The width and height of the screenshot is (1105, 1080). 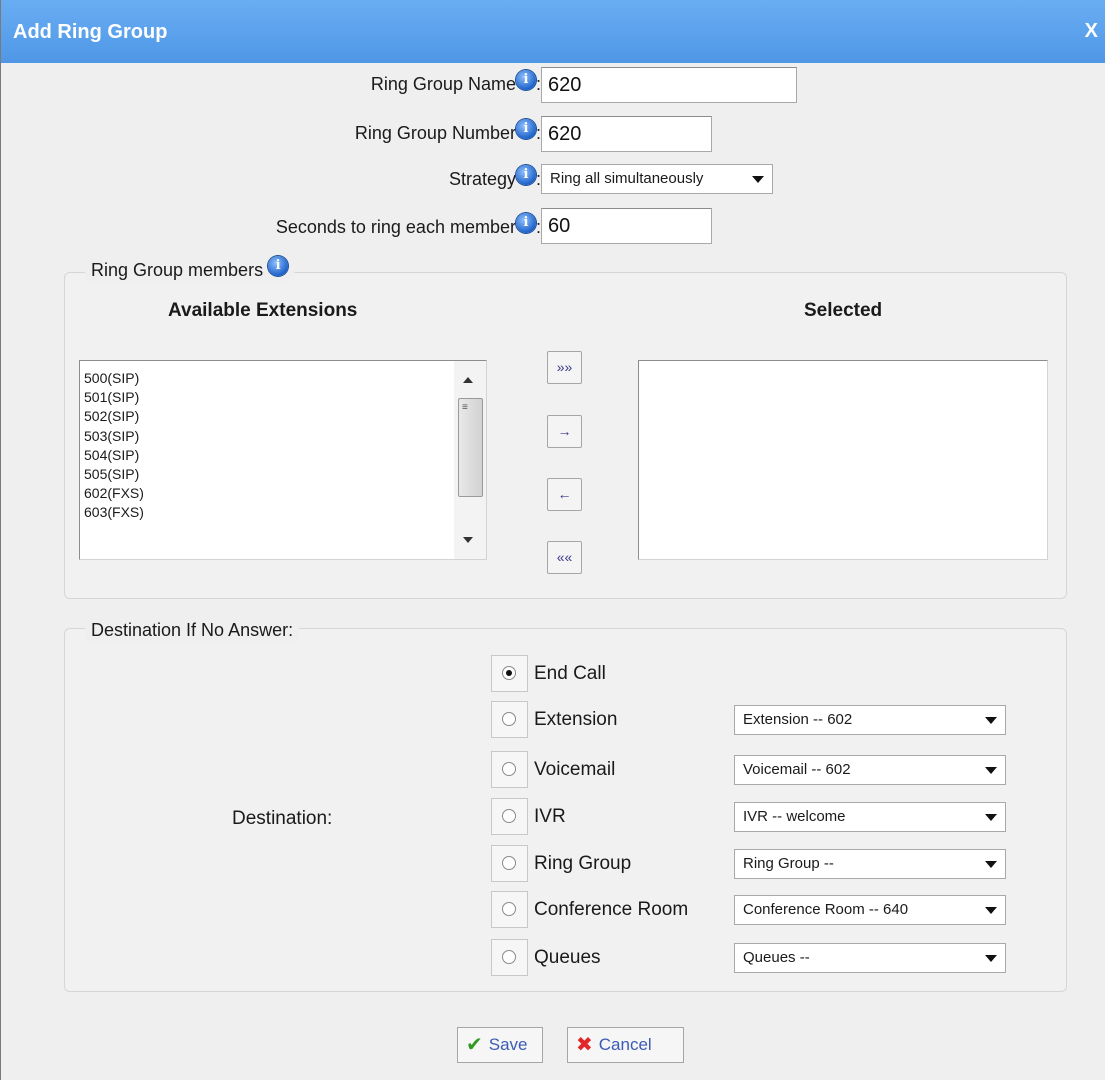 I want to click on strategy-row: Strategy i:, so click(x=271, y=179).